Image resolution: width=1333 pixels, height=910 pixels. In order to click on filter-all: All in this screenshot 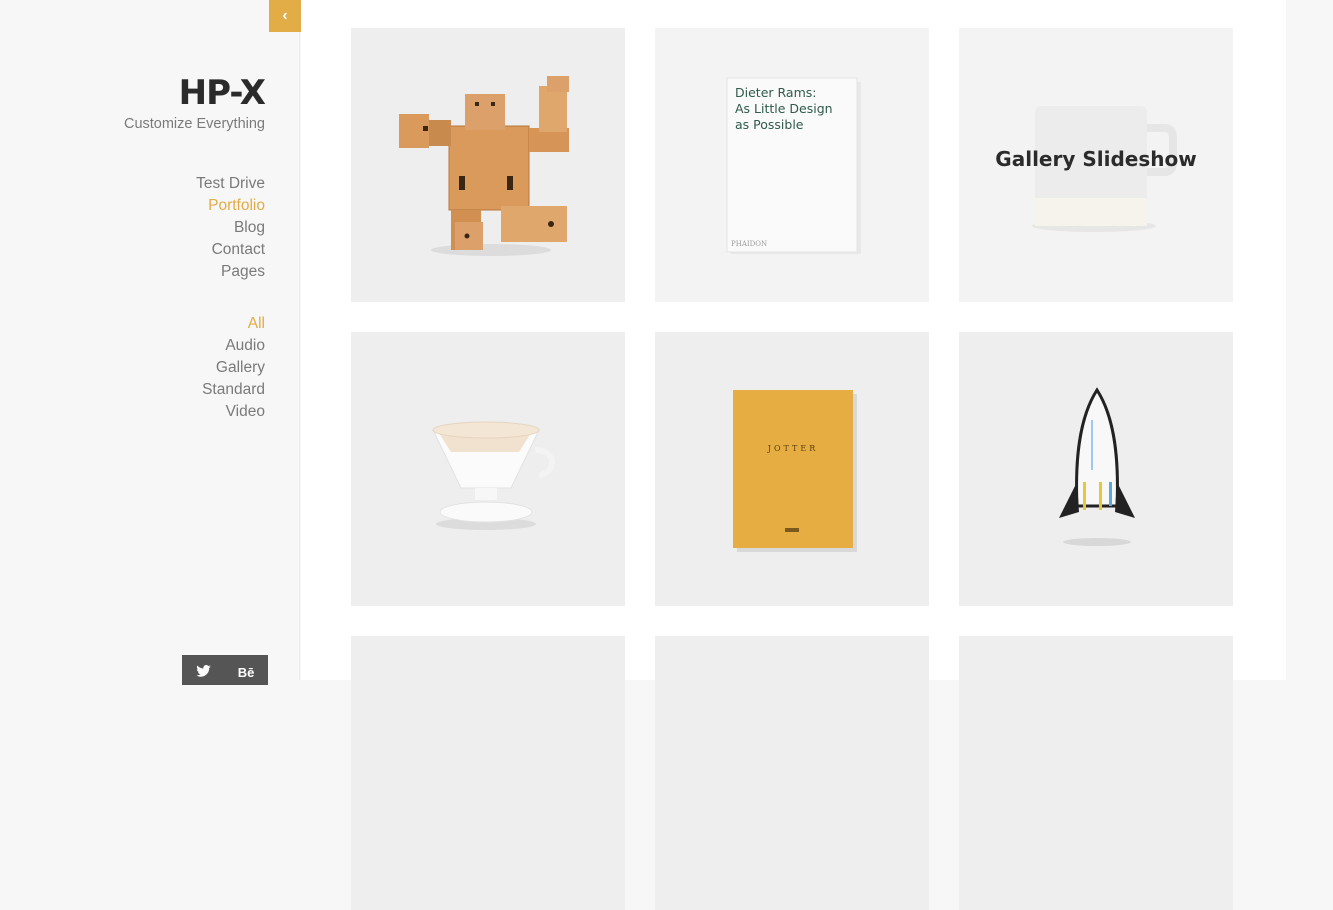, I will do `click(233, 324)`.